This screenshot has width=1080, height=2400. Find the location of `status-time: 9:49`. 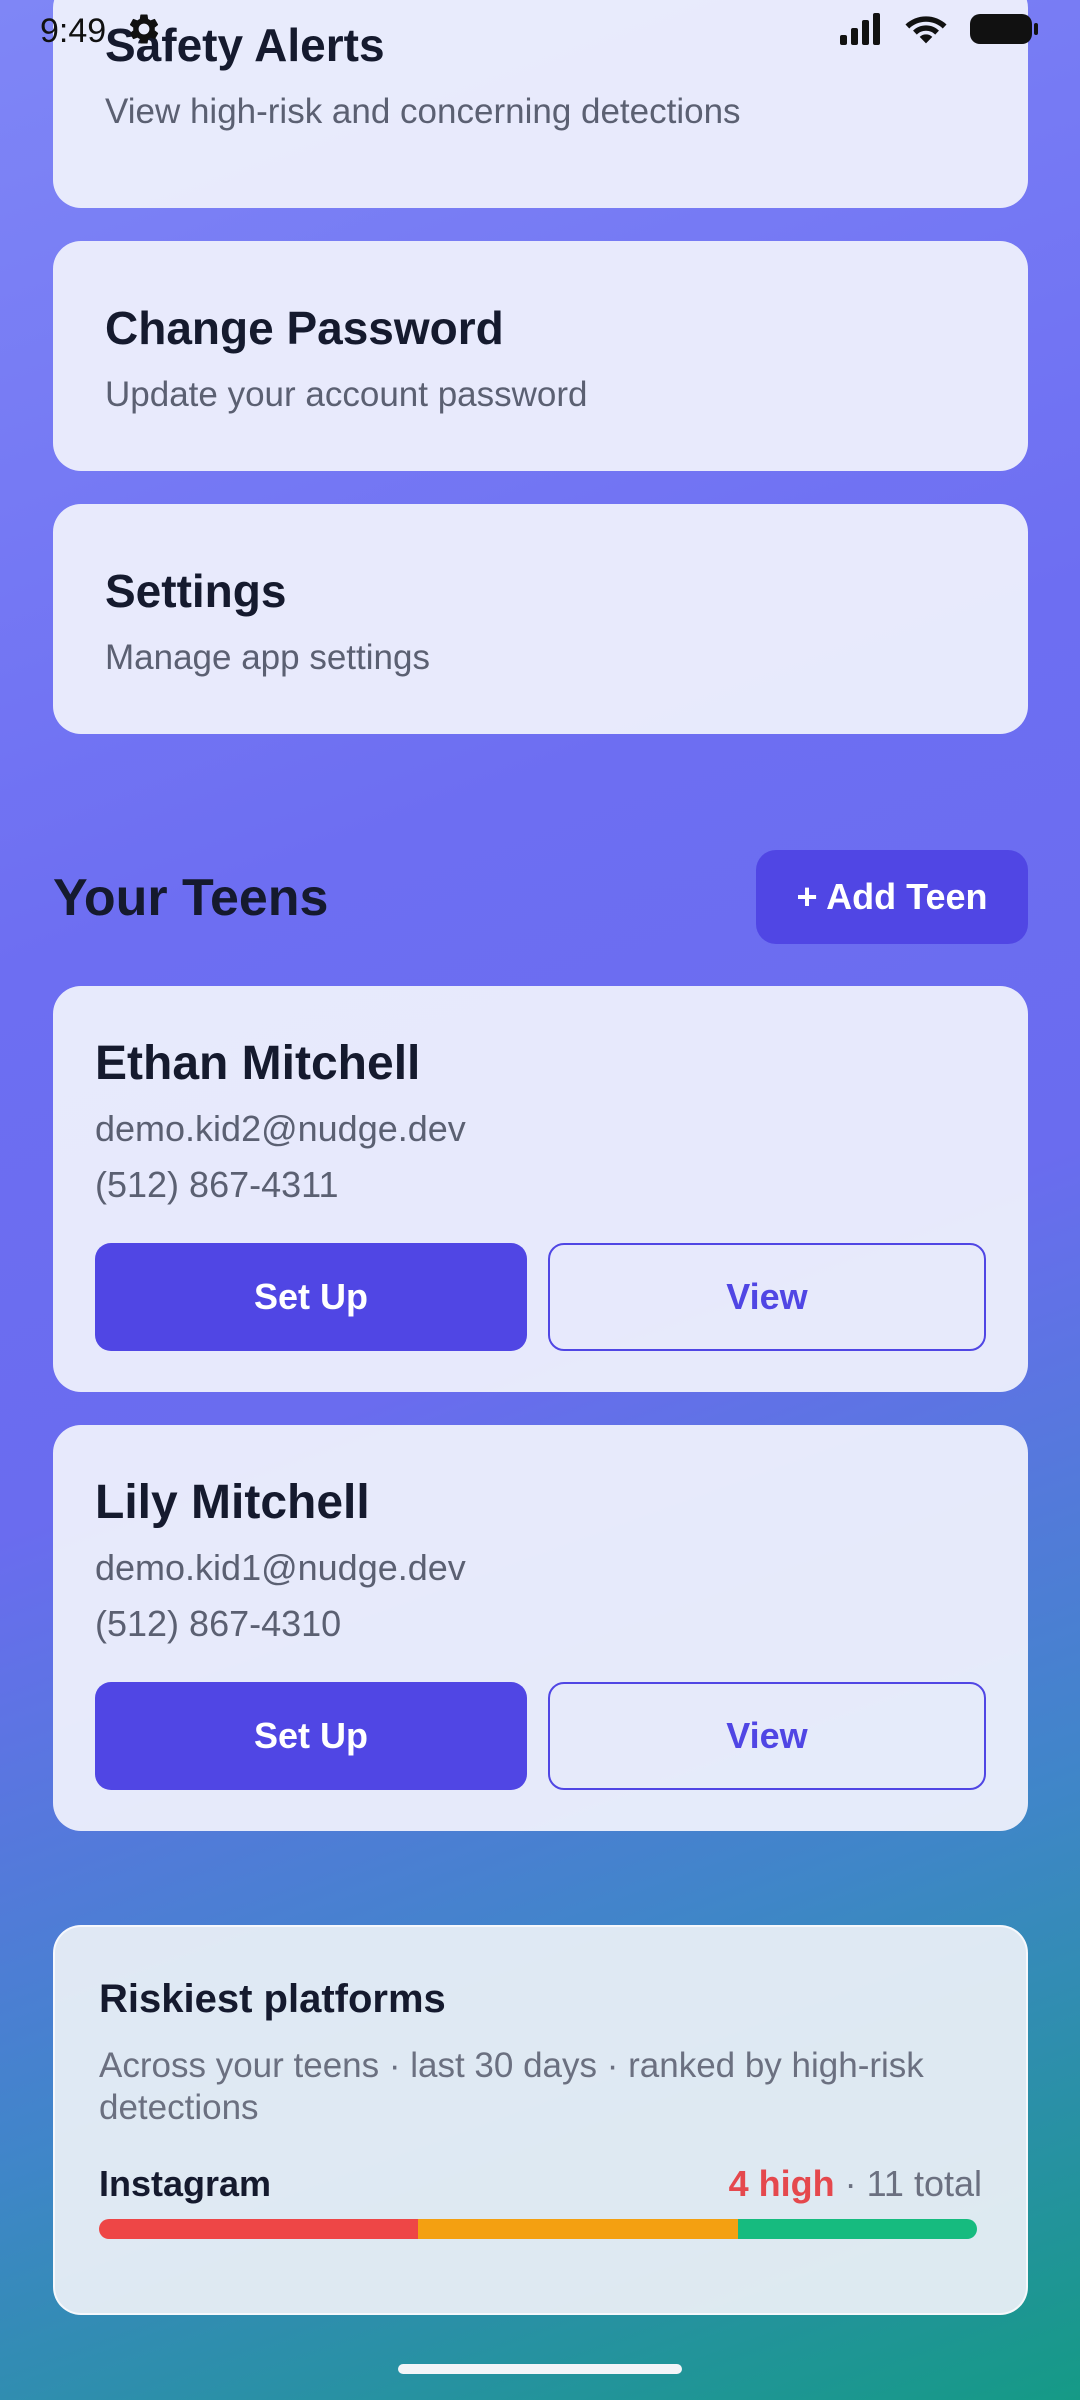

status-time: 9:49 is located at coordinates (73, 30).